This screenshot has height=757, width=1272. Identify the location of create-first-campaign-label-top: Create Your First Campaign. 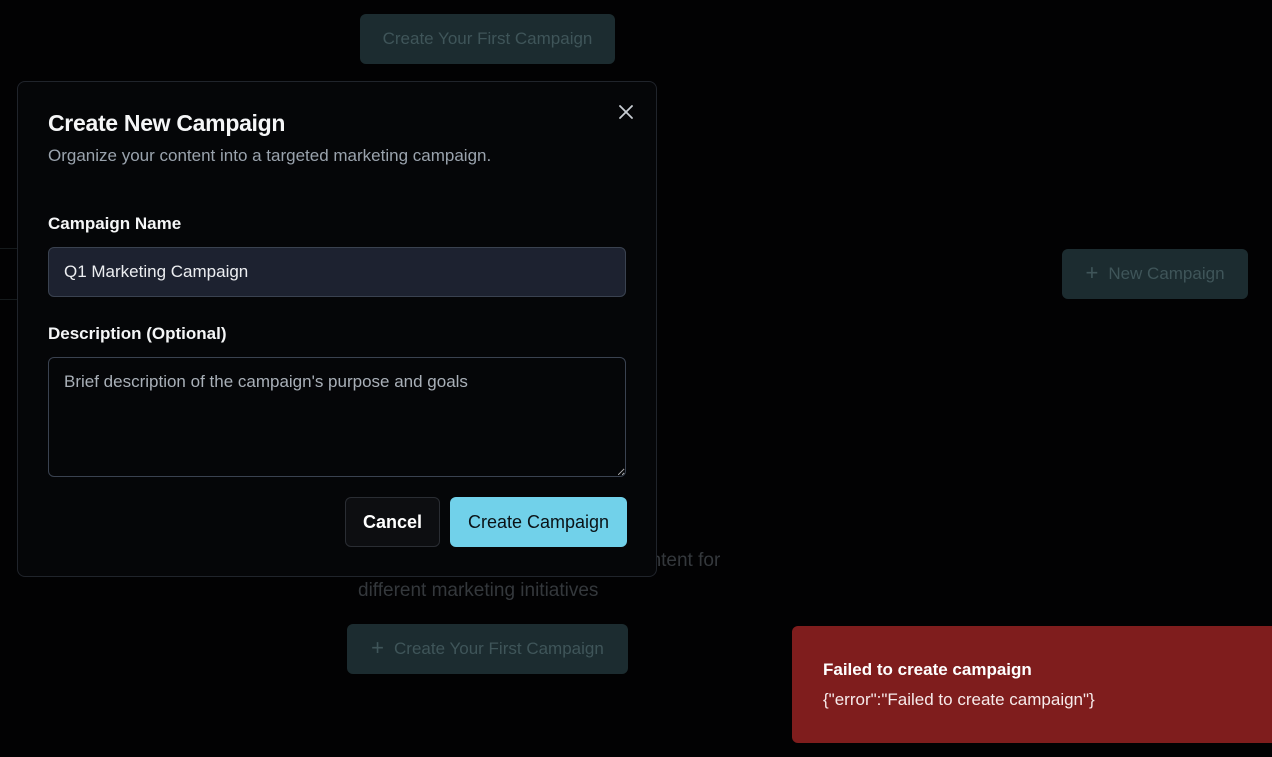
(487, 38).